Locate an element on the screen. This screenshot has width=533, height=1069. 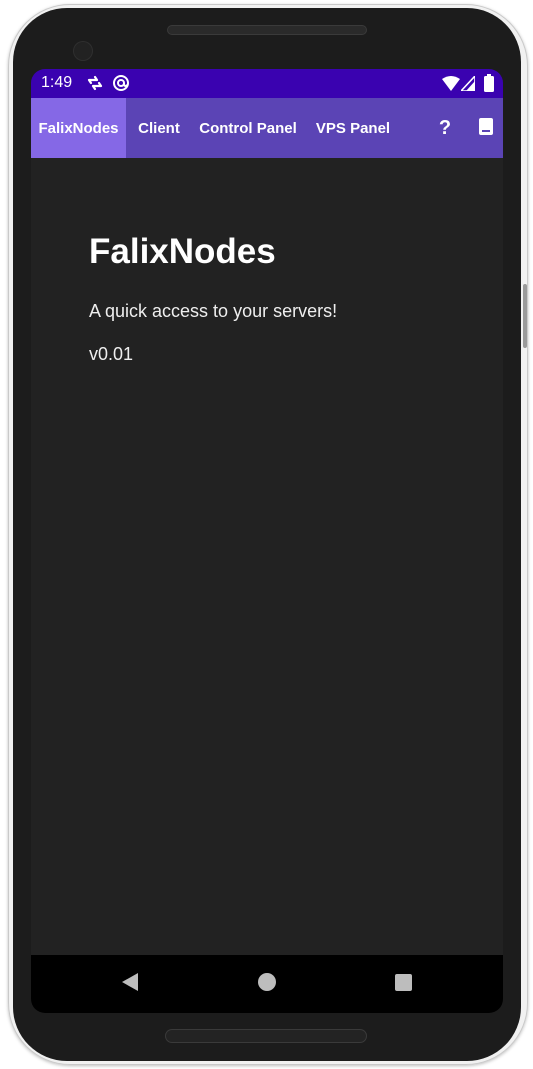
home-button is located at coordinates (267, 984).